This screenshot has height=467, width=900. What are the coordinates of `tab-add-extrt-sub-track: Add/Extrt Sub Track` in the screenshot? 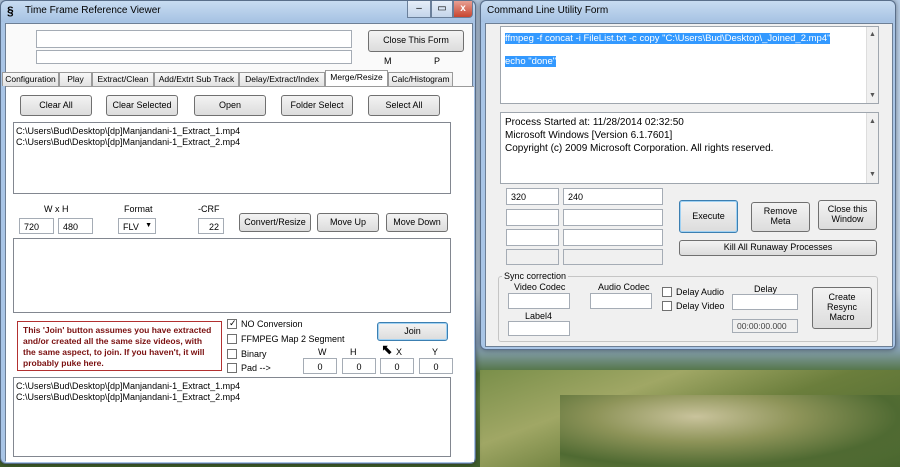 It's located at (196, 79).